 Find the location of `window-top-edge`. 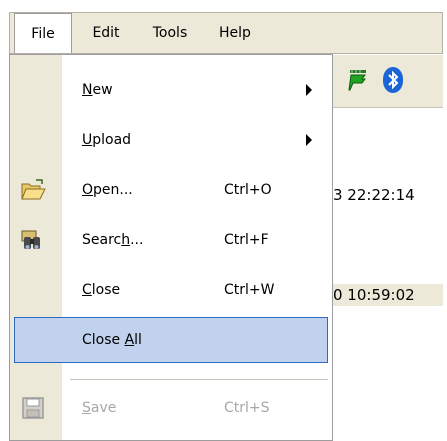

window-top-edge is located at coordinates (223, 6).